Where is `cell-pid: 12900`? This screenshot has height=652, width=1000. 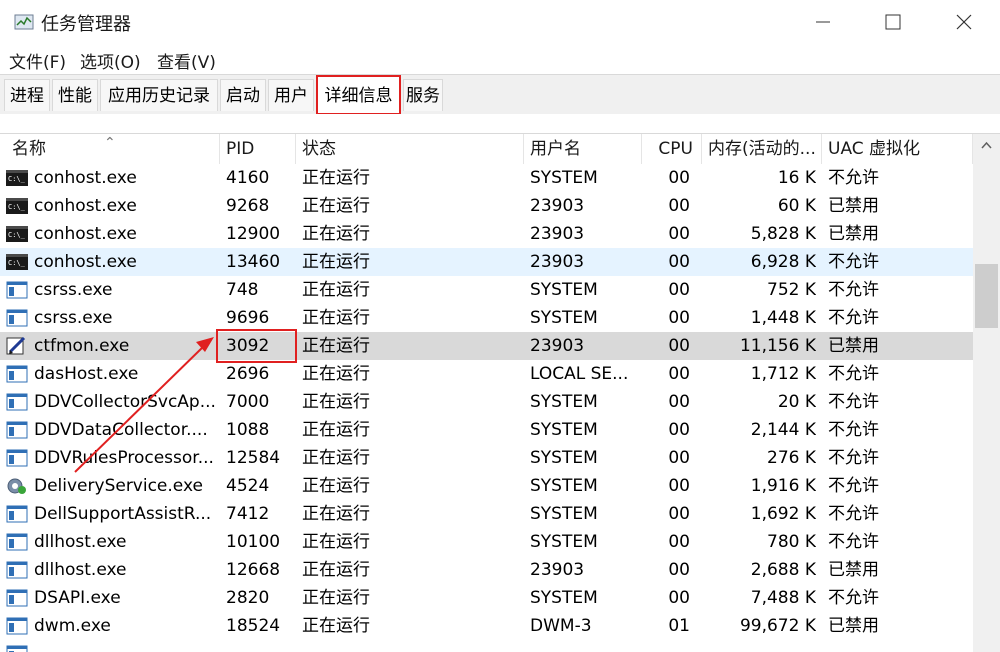 cell-pid: 12900 is located at coordinates (253, 234).